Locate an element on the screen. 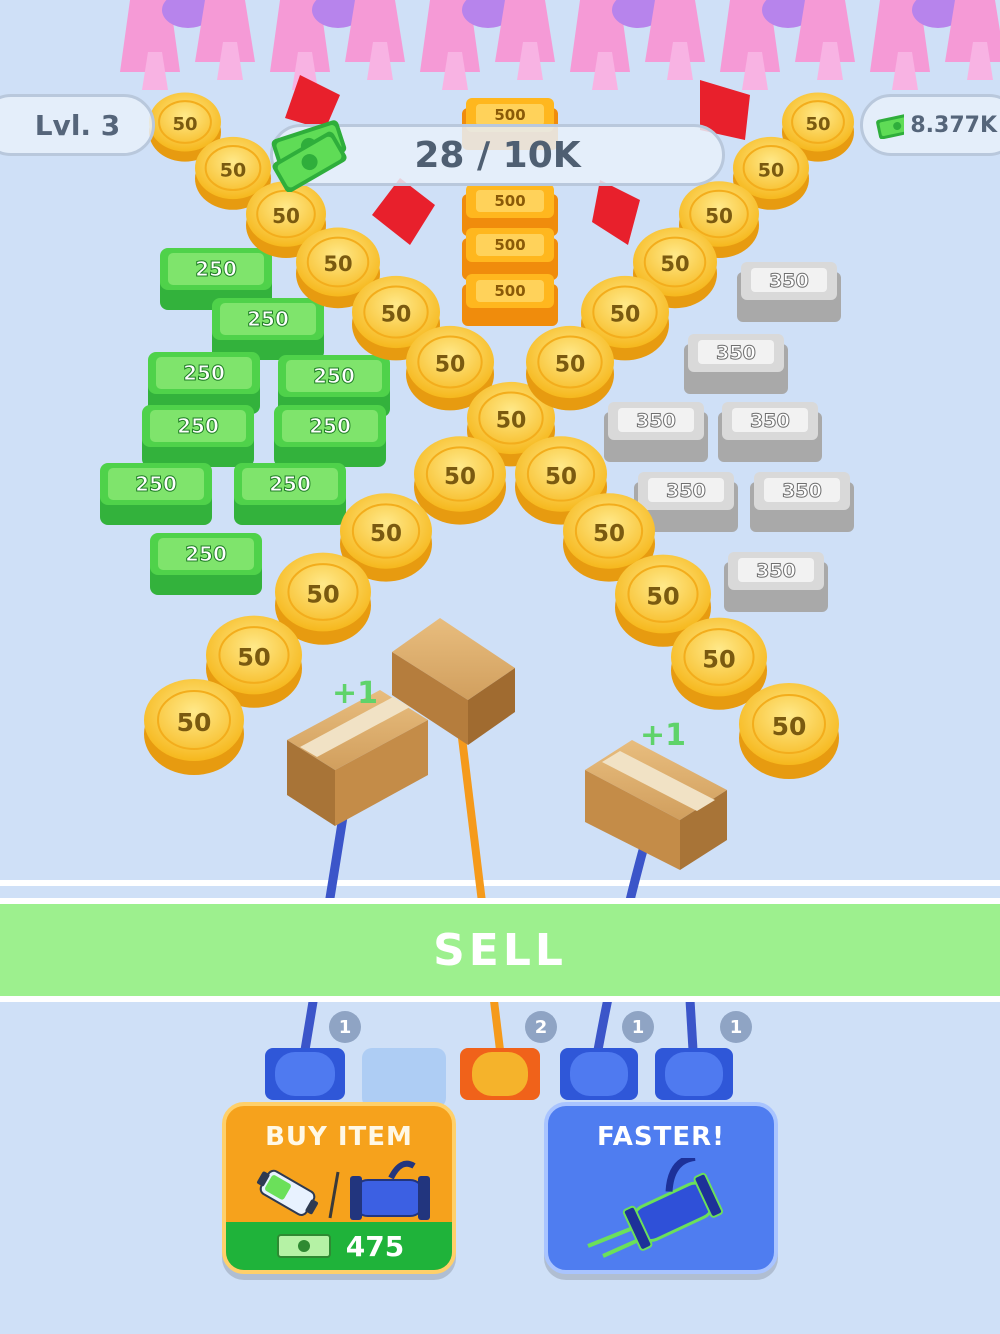 This screenshot has width=1000, height=1334. crystal-row is located at coordinates (560, 45).